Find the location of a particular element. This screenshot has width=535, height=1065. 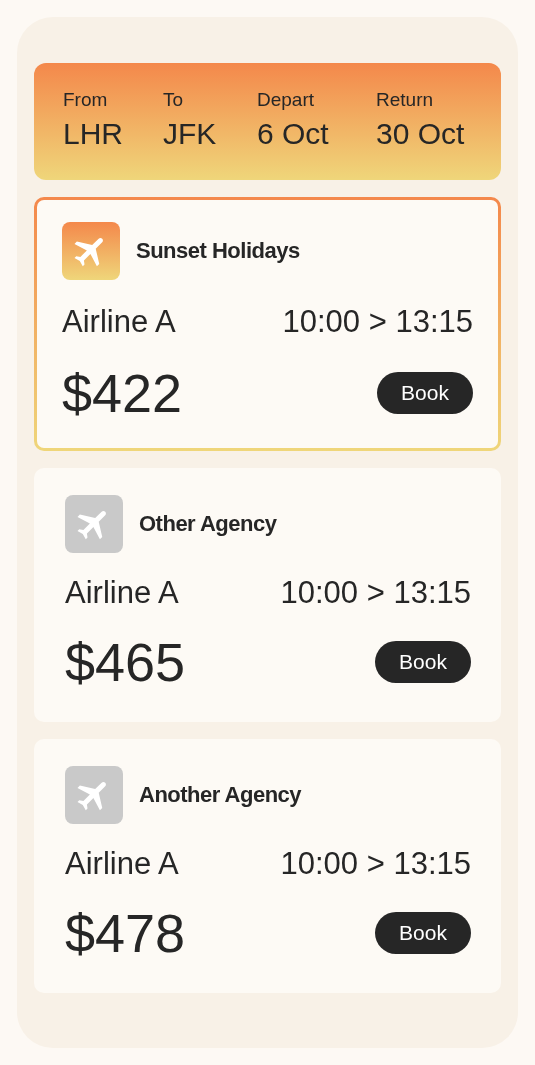

field-value: LHR is located at coordinates (93, 134).